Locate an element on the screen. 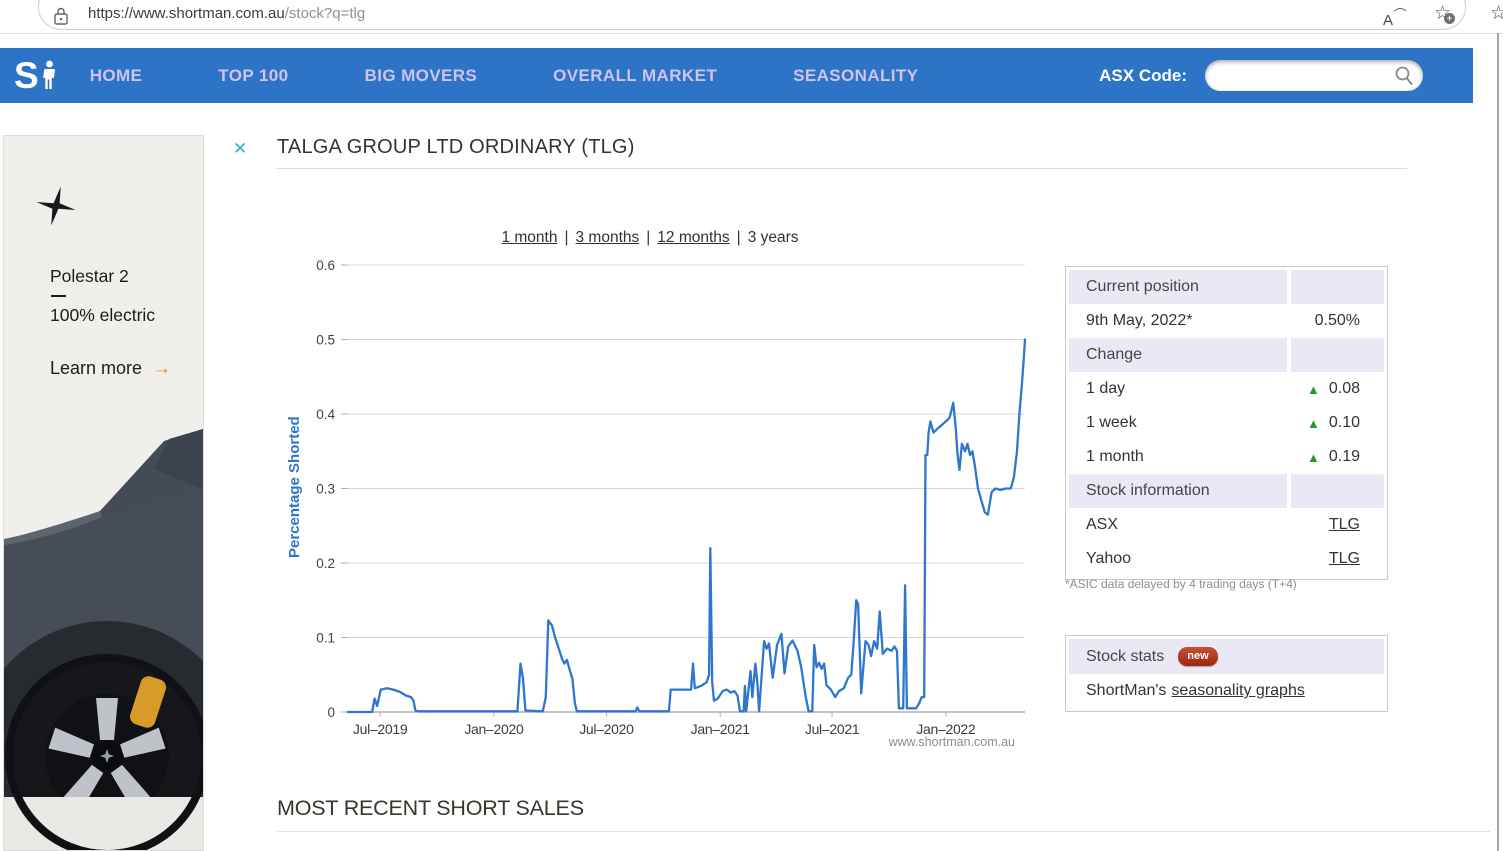 The height and width of the screenshot is (851, 1503). table-row: Yahoo TLG is located at coordinates (1226, 559).